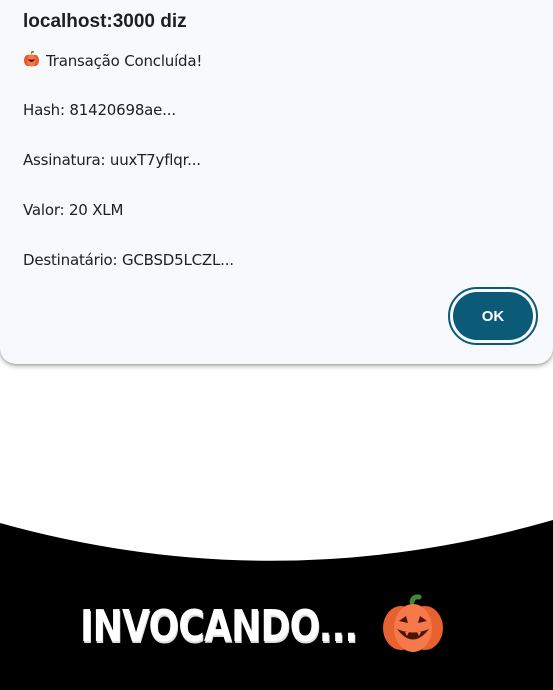 This screenshot has height=690, width=553. Describe the element at coordinates (124, 61) in the screenshot. I see `transaction-status-text: Transação Concluída!` at that location.